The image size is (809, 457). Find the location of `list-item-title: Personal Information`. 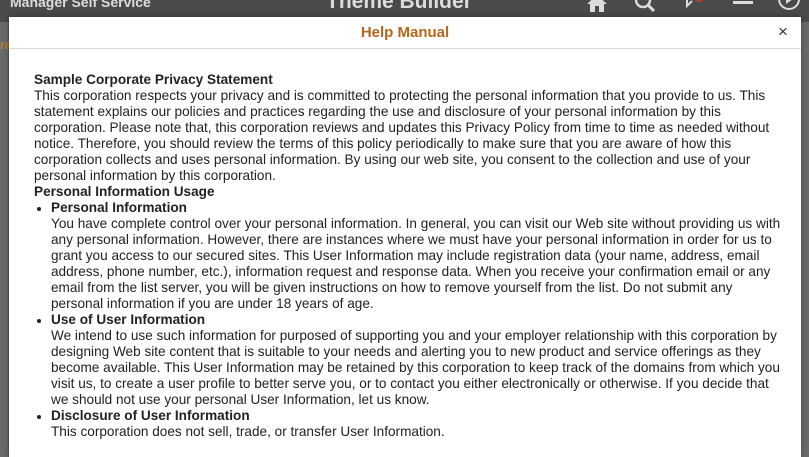

list-item-title: Personal Information is located at coordinates (119, 207).